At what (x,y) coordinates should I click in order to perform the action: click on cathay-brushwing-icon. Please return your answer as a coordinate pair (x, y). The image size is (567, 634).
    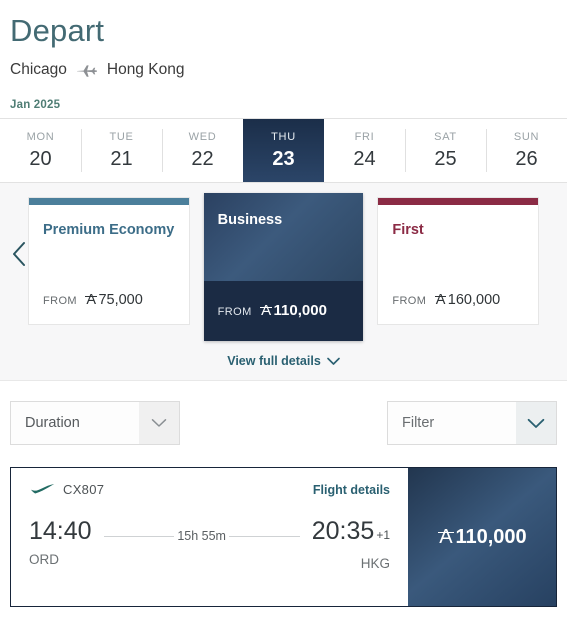
    Looking at the image, I should click on (42, 490).